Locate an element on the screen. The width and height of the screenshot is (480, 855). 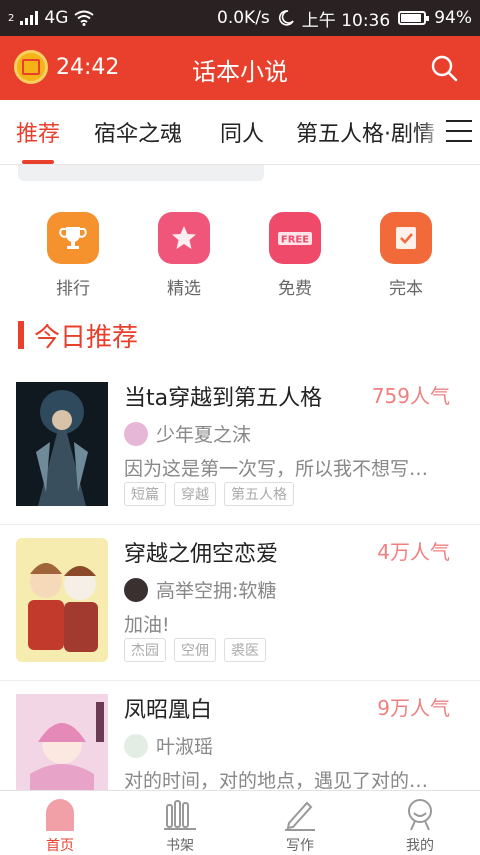
nav-profile: 我的 is located at coordinates (420, 826).